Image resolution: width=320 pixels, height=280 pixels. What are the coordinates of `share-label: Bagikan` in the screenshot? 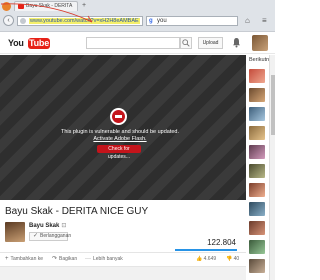 It's located at (68, 259).